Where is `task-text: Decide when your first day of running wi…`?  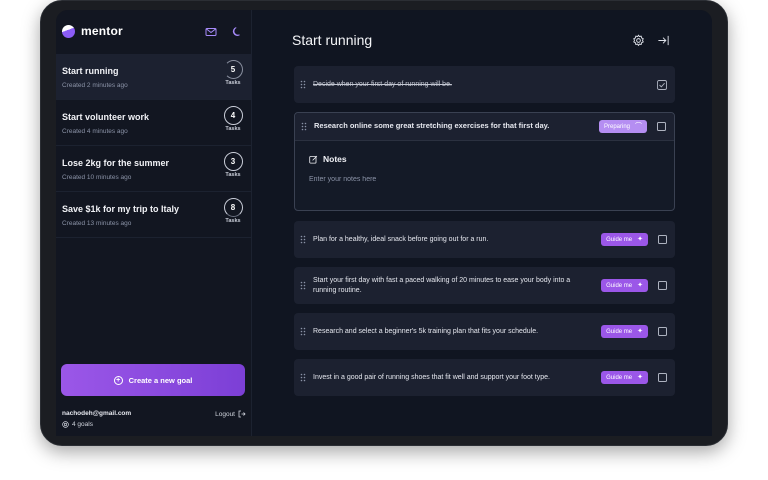 task-text: Decide when your first day of running wi… is located at coordinates (382, 84).